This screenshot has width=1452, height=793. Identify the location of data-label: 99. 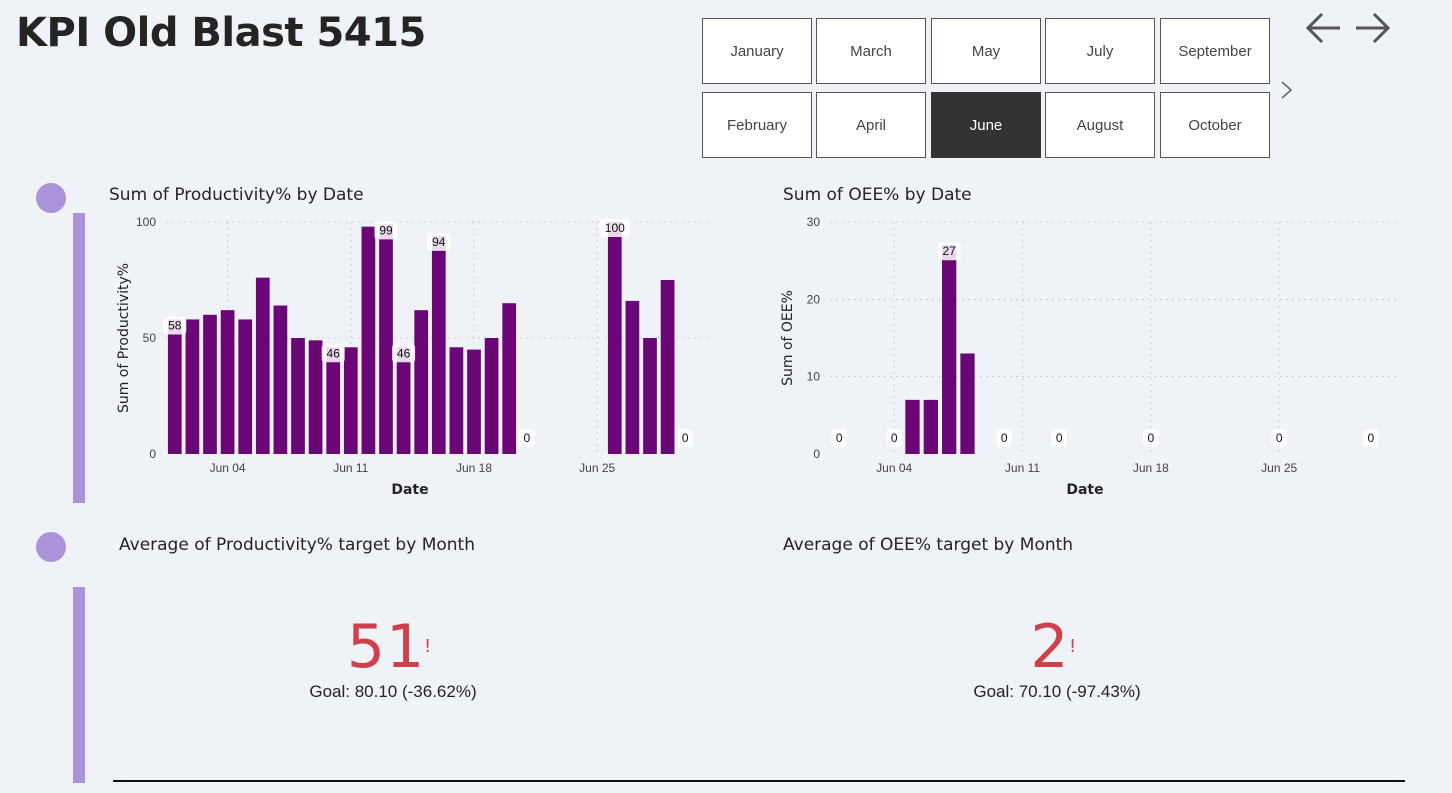
(386, 230).